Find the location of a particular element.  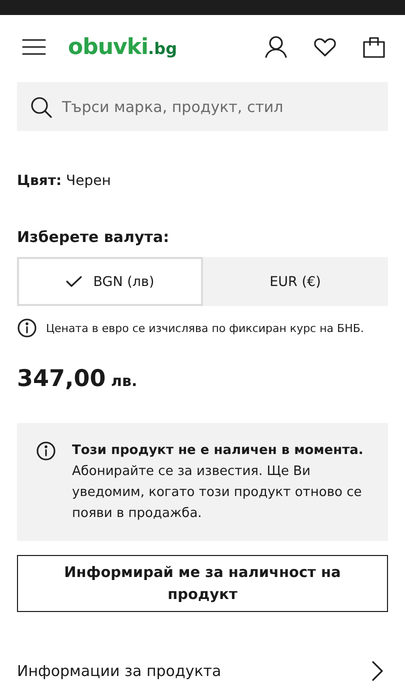

bag-icon is located at coordinates (374, 47).